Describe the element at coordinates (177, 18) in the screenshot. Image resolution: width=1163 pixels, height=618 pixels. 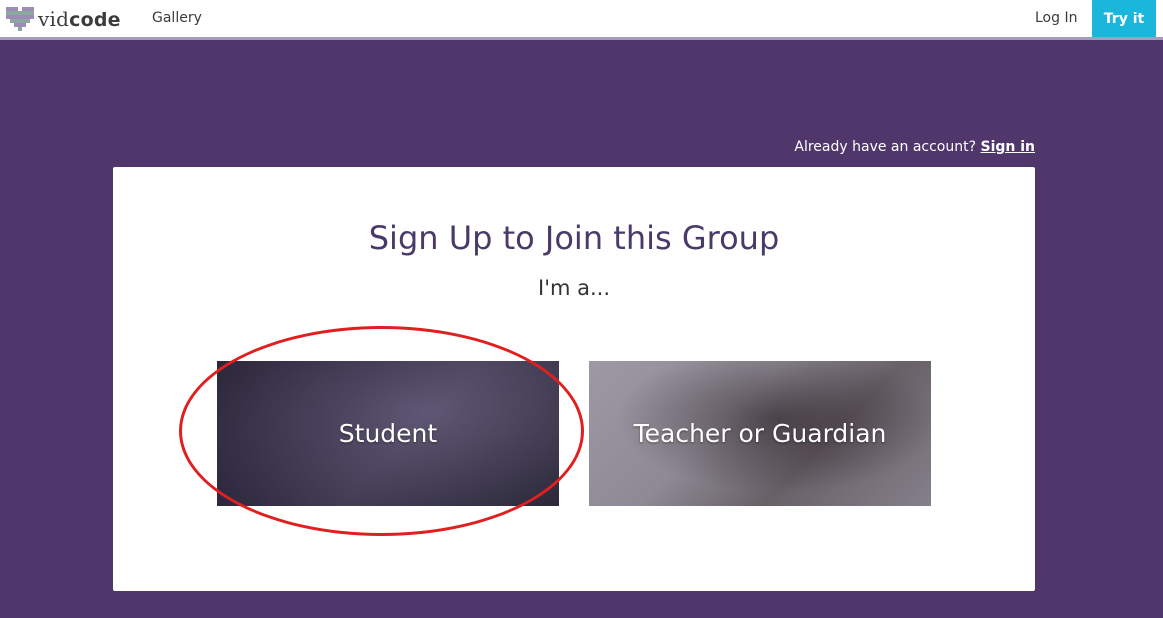
I see `nav-gallery-link: Gallery` at that location.